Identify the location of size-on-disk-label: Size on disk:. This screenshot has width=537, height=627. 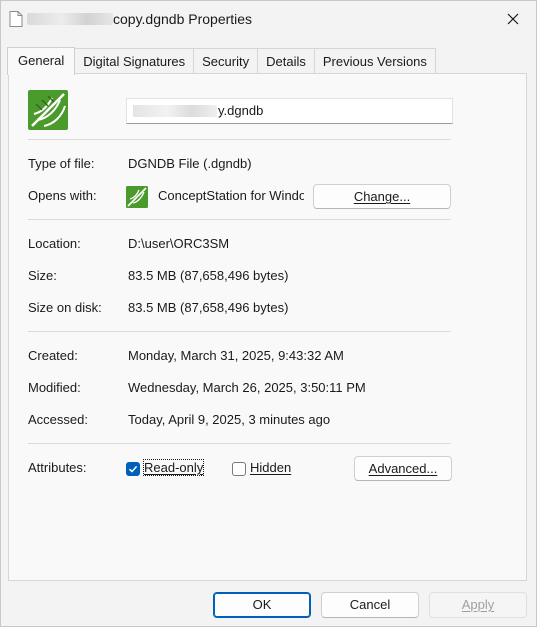
(65, 307).